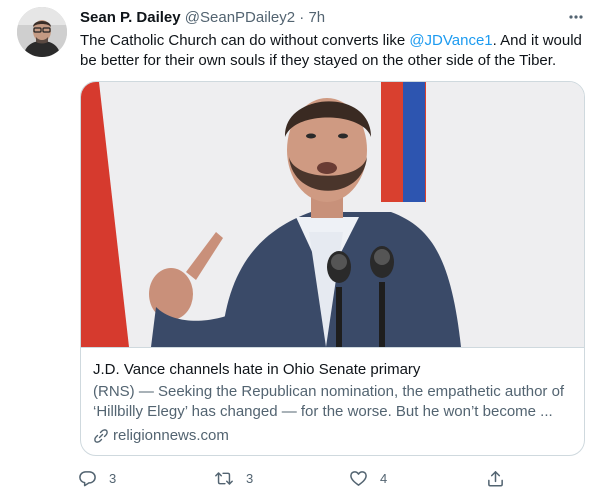 Image resolution: width=597 pixels, height=497 pixels. Describe the element at coordinates (384, 478) in the screenshot. I see `like-count: 4` at that location.